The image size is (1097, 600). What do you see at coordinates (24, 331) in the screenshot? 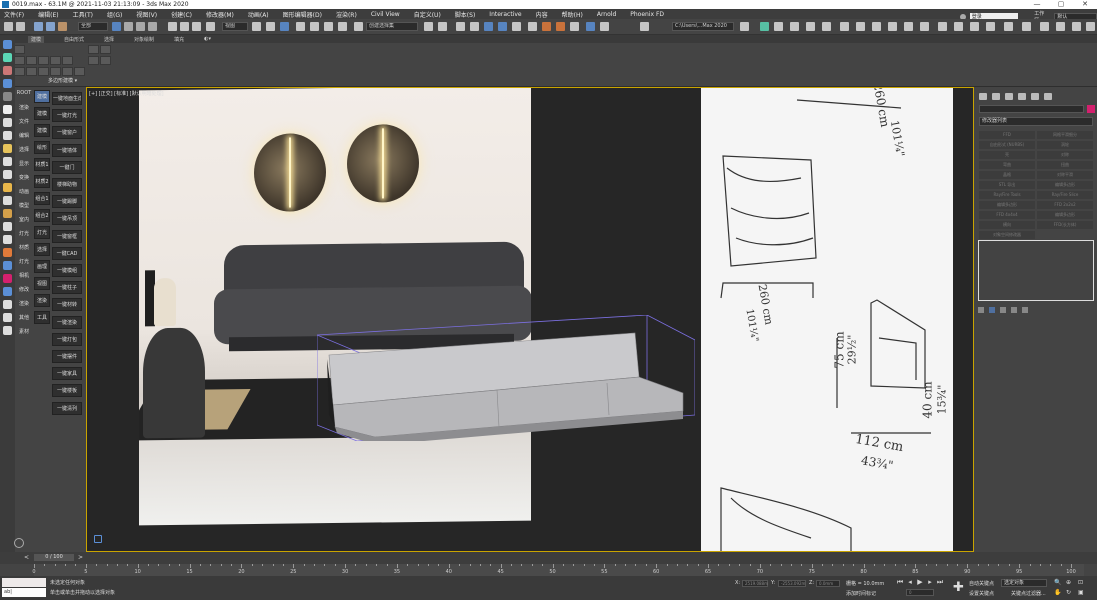
I see `sidebar-category-17: 素材` at bounding box center [24, 331].